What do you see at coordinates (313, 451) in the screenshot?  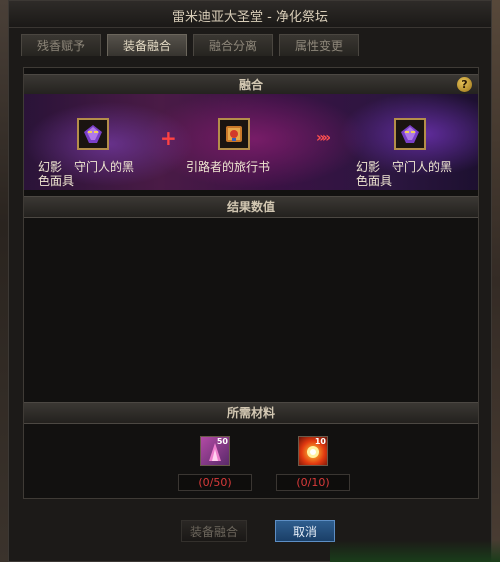 I see `material-fire-orb-slot: 10` at bounding box center [313, 451].